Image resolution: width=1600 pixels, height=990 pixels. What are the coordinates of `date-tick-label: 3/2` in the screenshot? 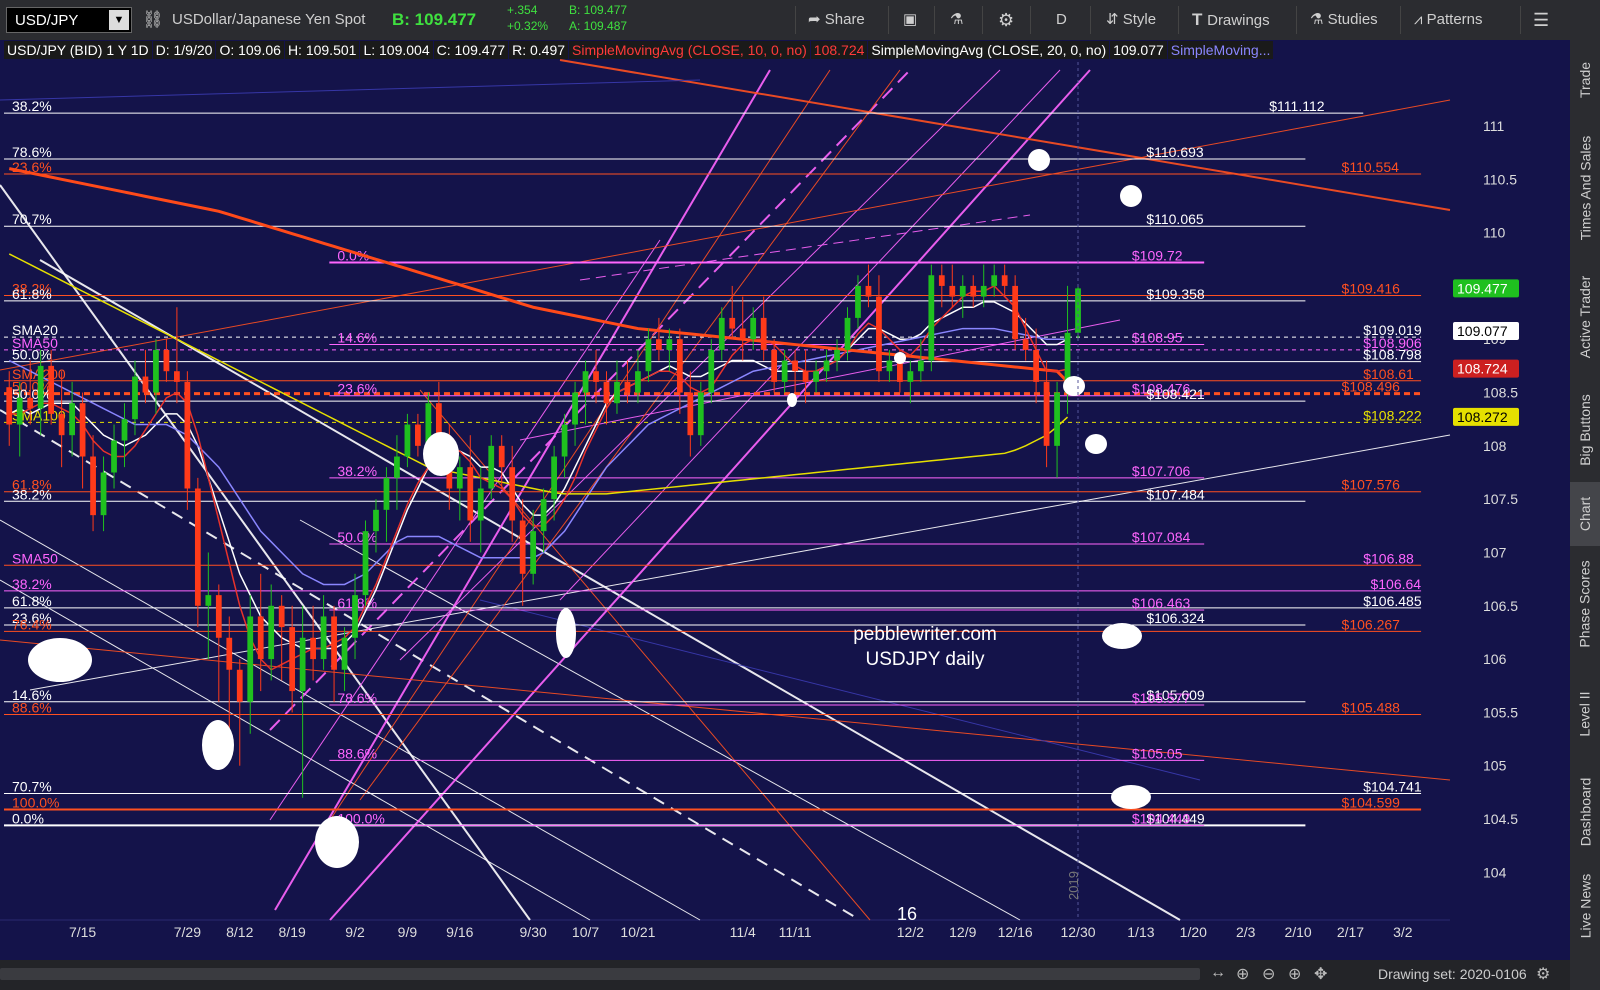 It's located at (1403, 932).